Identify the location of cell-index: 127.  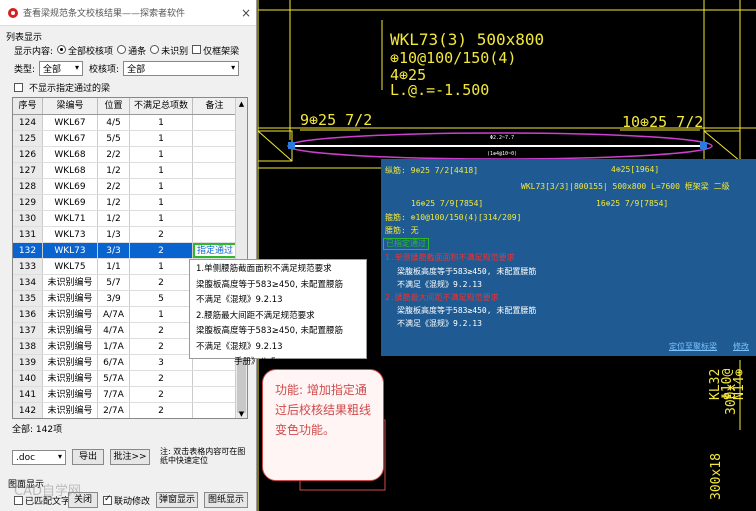
(28, 170).